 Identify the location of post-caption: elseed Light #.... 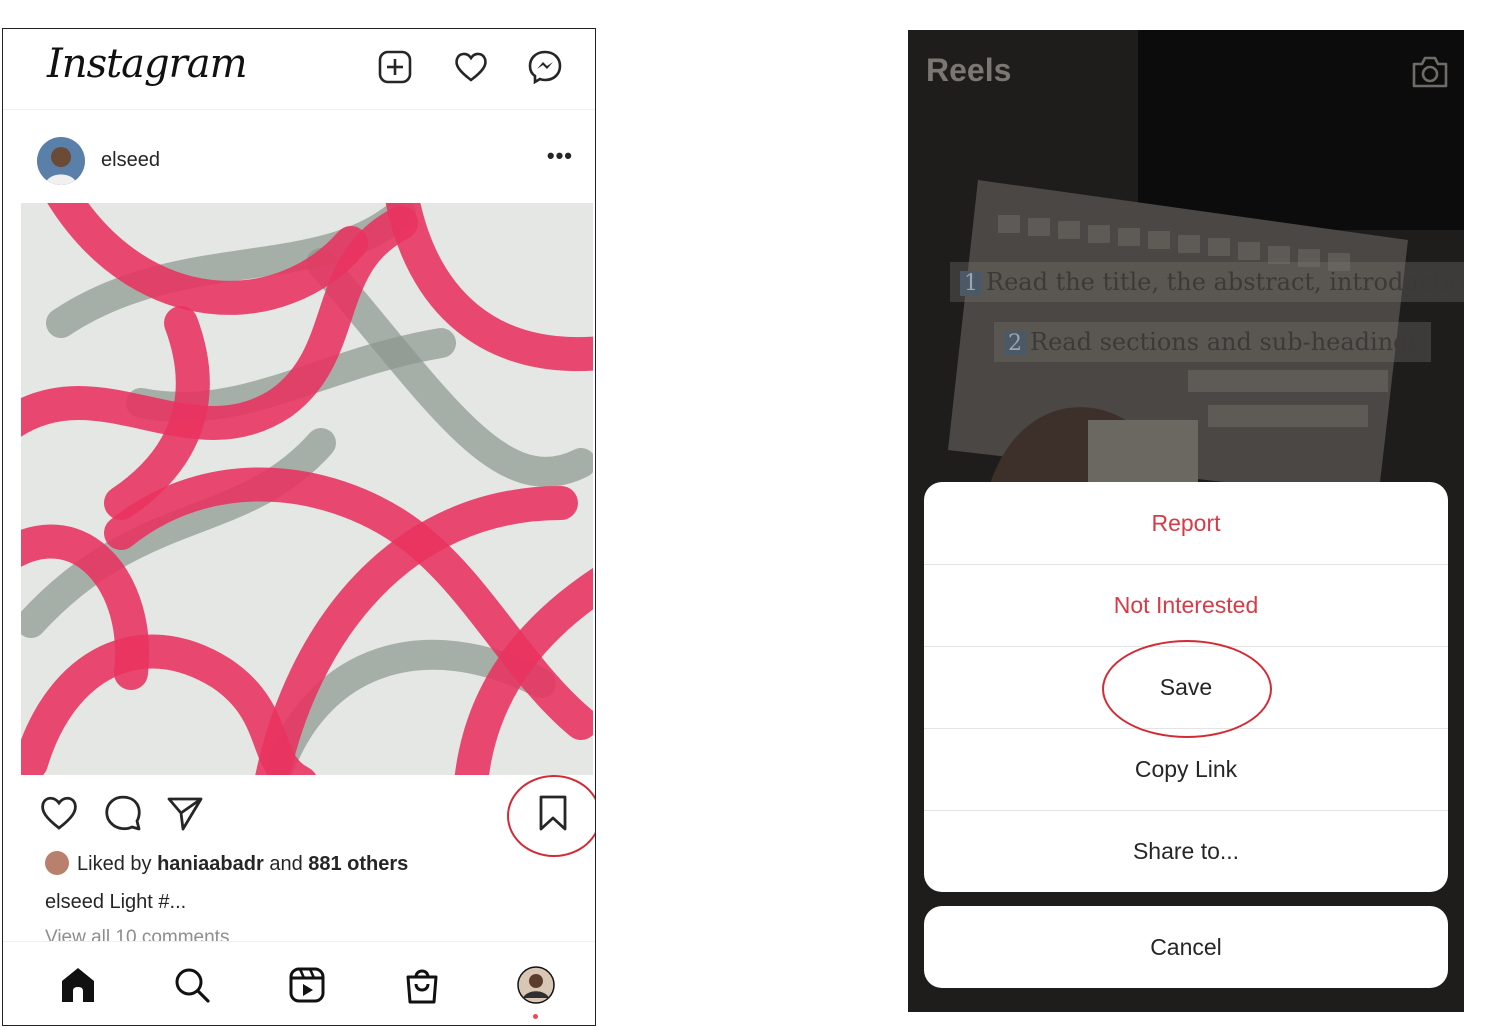
(115, 902).